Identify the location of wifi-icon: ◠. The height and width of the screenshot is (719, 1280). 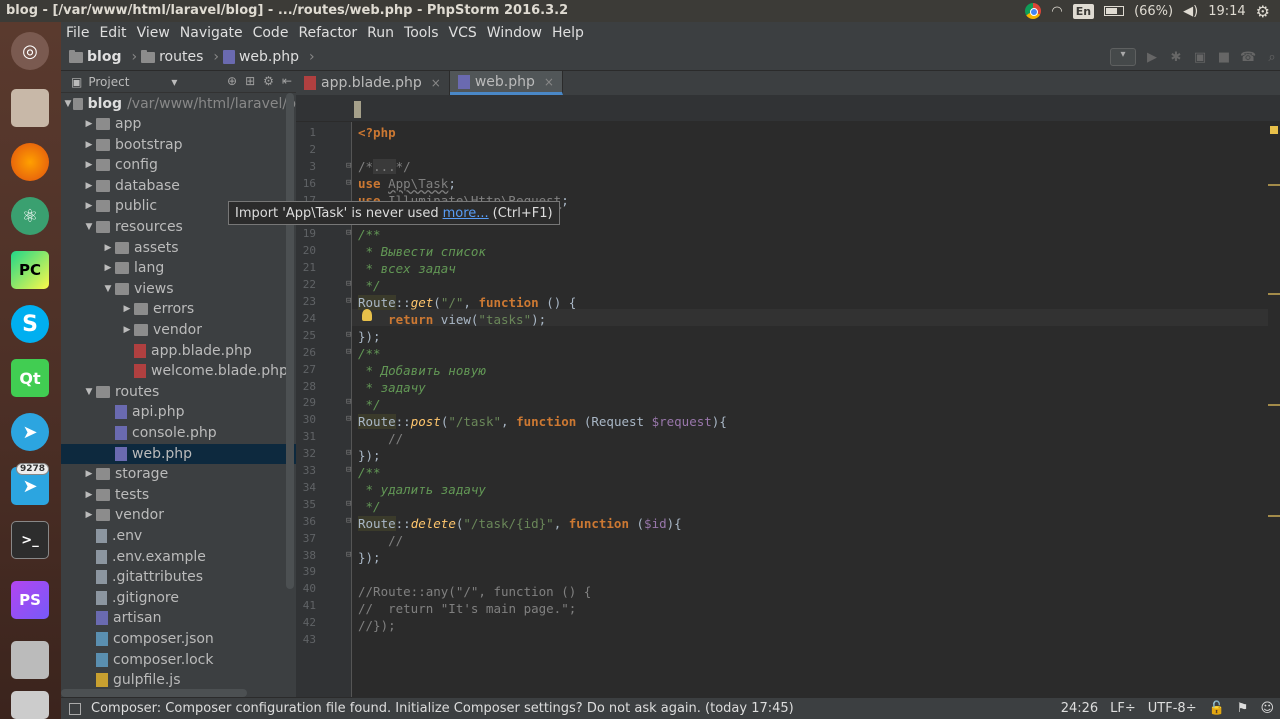
(1056, 11).